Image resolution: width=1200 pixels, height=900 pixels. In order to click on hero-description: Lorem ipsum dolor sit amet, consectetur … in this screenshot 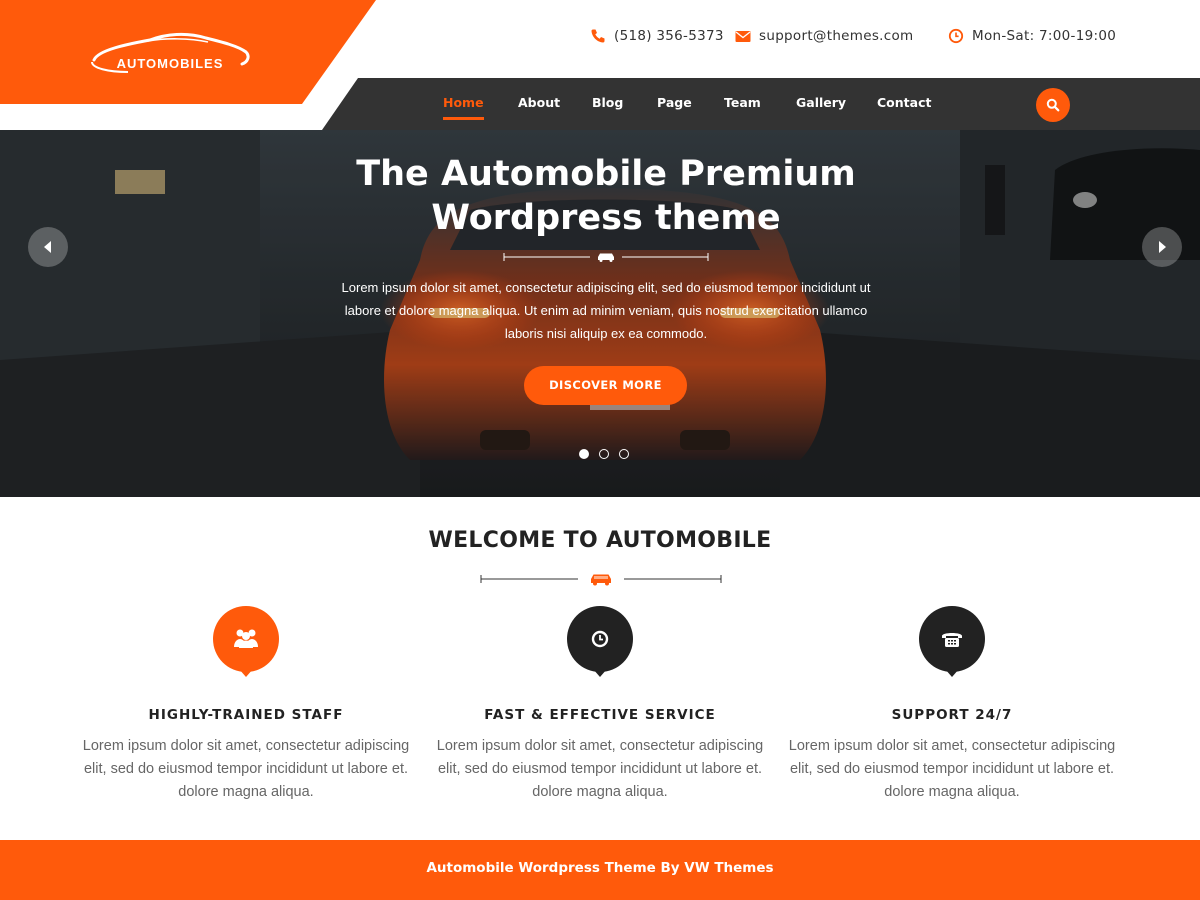, I will do `click(606, 310)`.